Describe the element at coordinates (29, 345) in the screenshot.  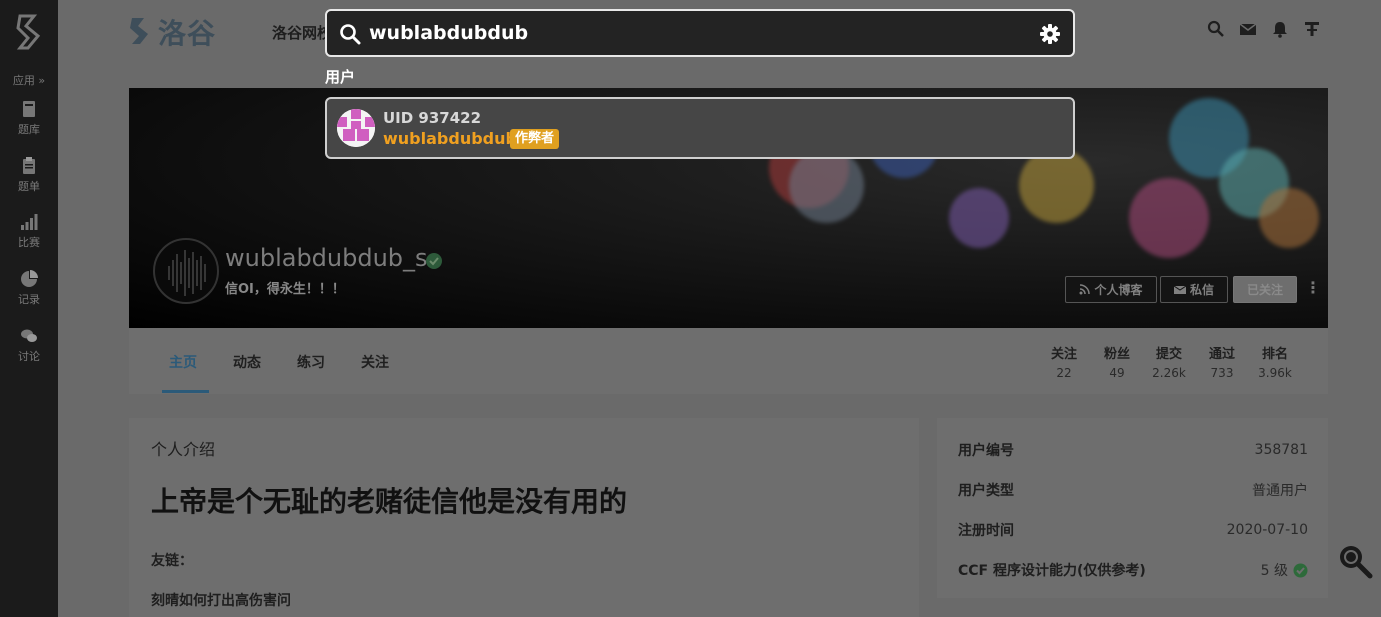
I see `sidebar-item-discuss: 讨论` at that location.